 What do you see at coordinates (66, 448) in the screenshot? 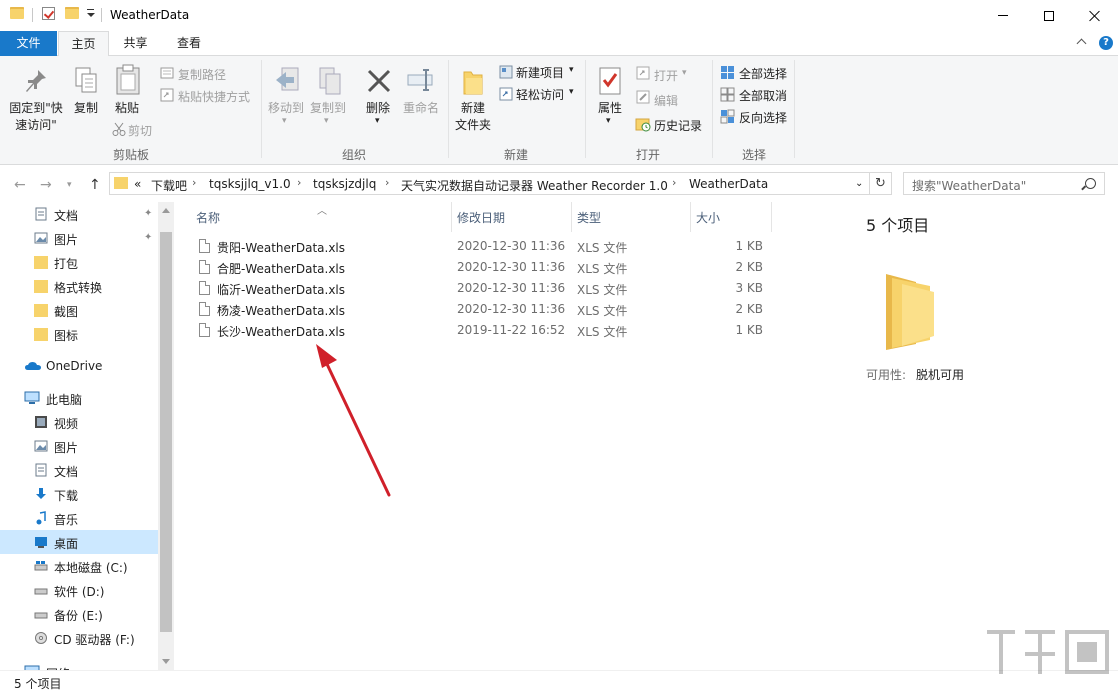
I see `nav-label: 图片` at bounding box center [66, 448].